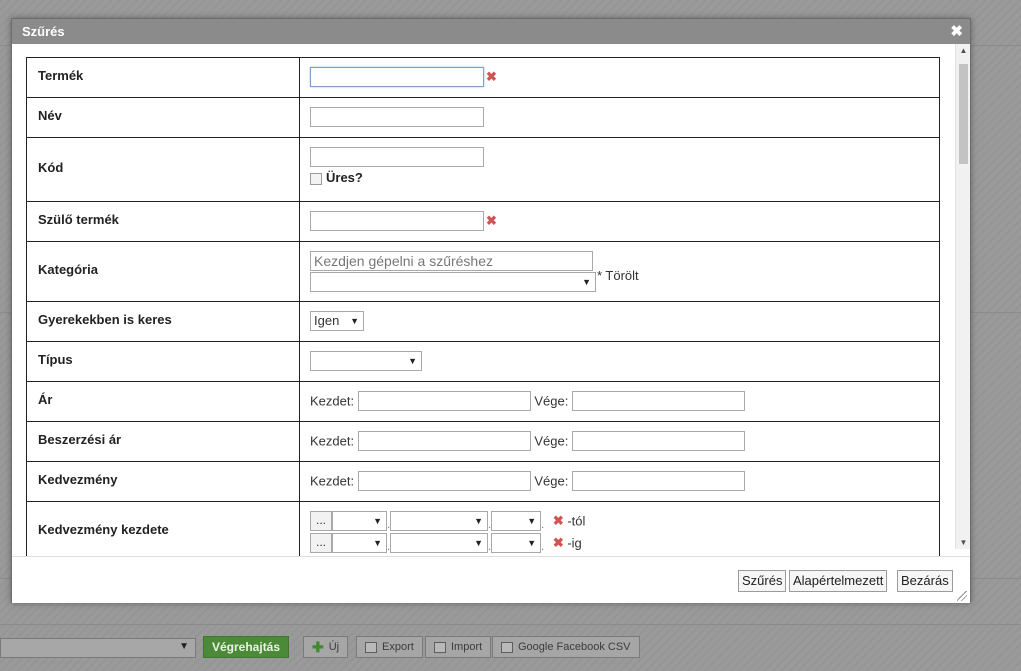 This screenshot has height=671, width=1021. I want to click on csv-icon, so click(507, 647).